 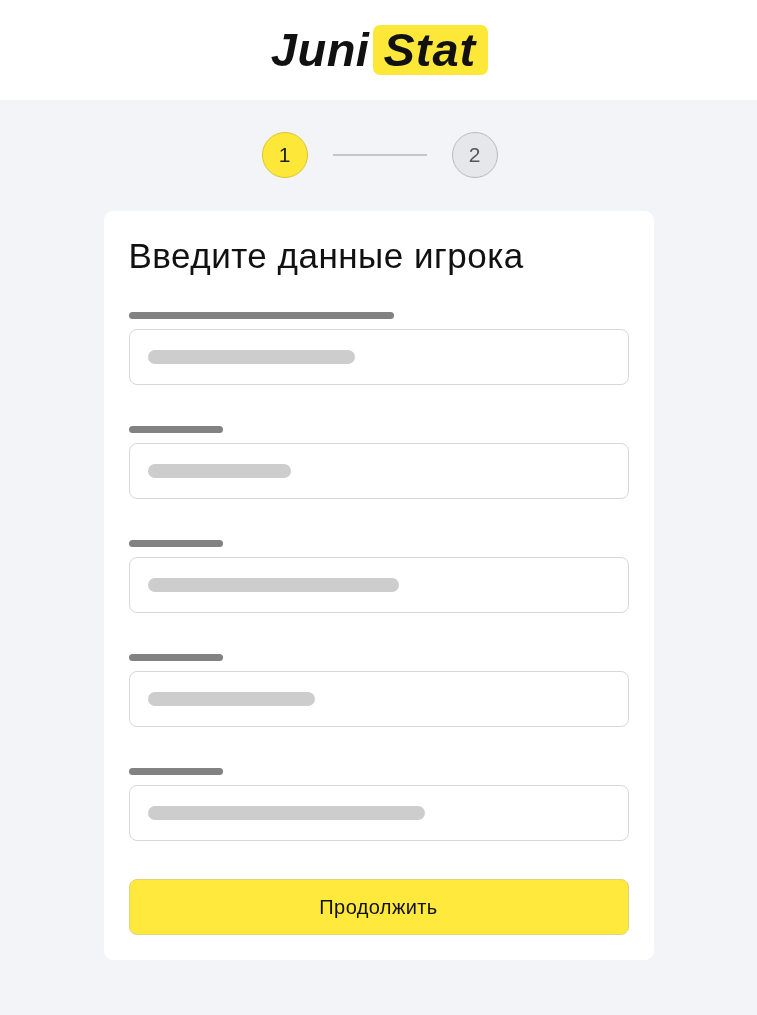 What do you see at coordinates (284, 155) in the screenshot?
I see `step-indicator: 1` at bounding box center [284, 155].